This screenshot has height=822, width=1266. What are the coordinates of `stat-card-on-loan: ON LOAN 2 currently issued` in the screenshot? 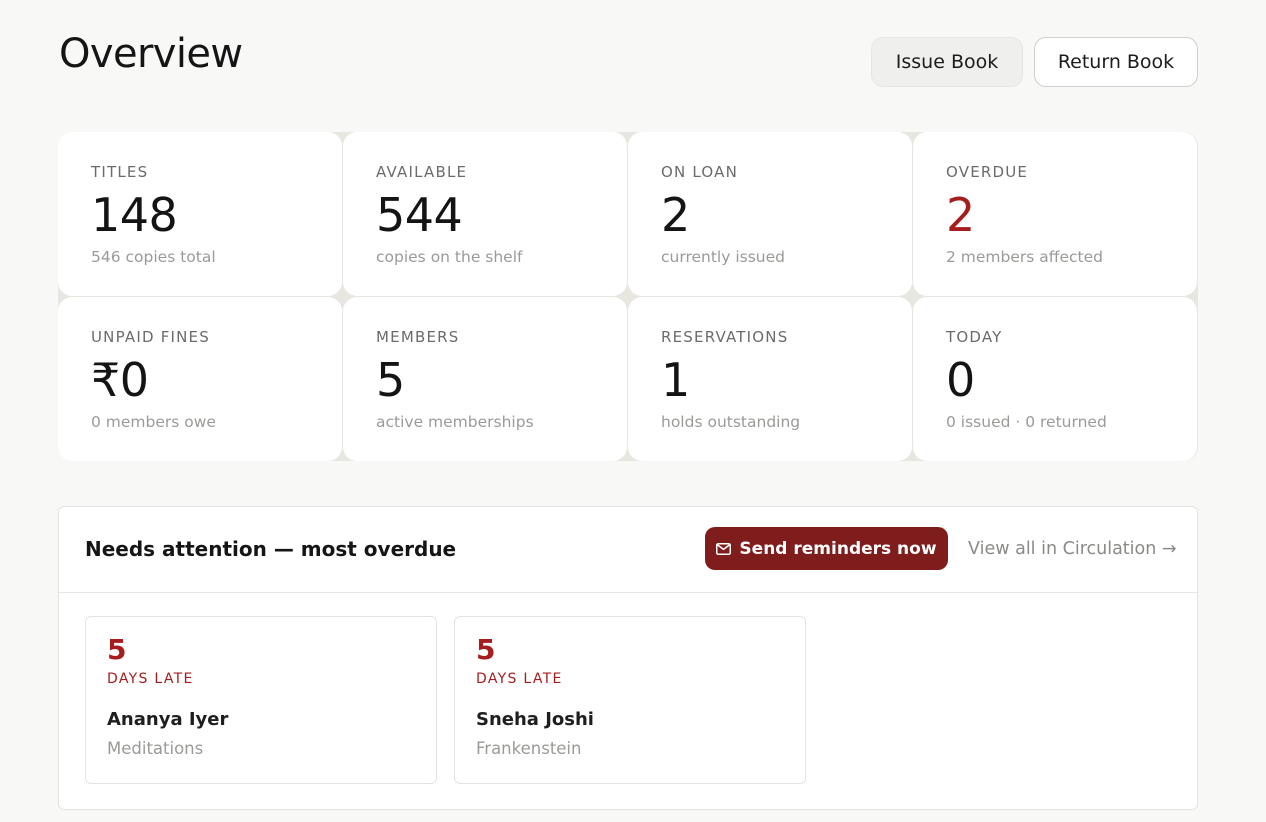 It's located at (770, 214).